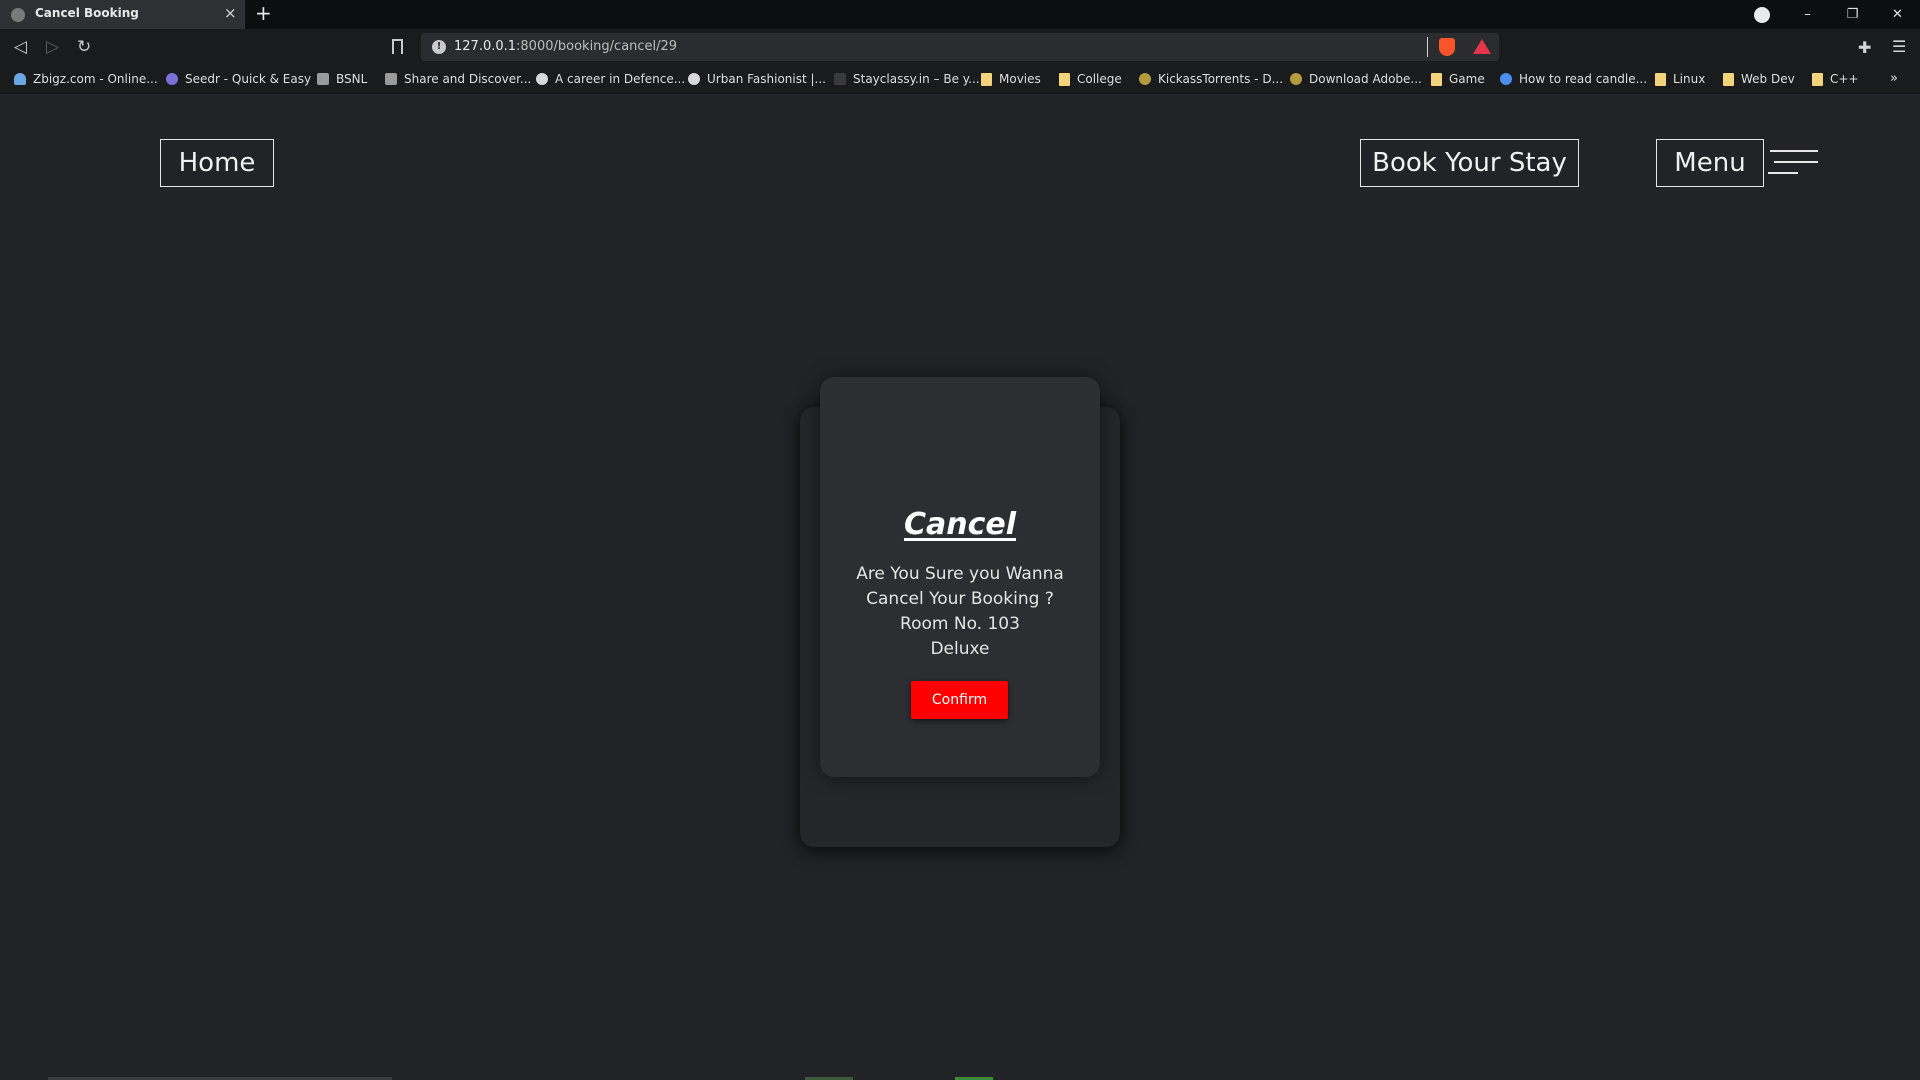 The width and height of the screenshot is (1920, 1080). Describe the element at coordinates (1762, 14) in the screenshot. I see `profile-icon` at that location.